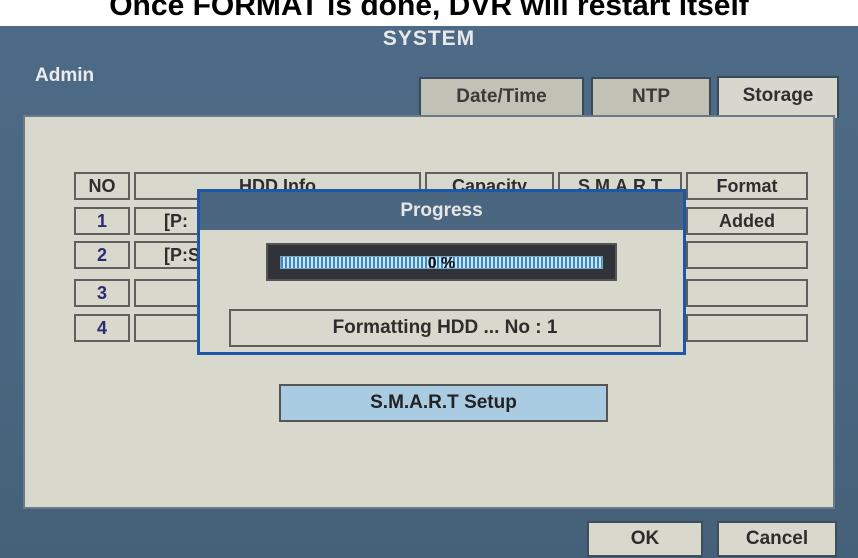  What do you see at coordinates (429, 38) in the screenshot?
I see `window-title: SYSTEM` at bounding box center [429, 38].